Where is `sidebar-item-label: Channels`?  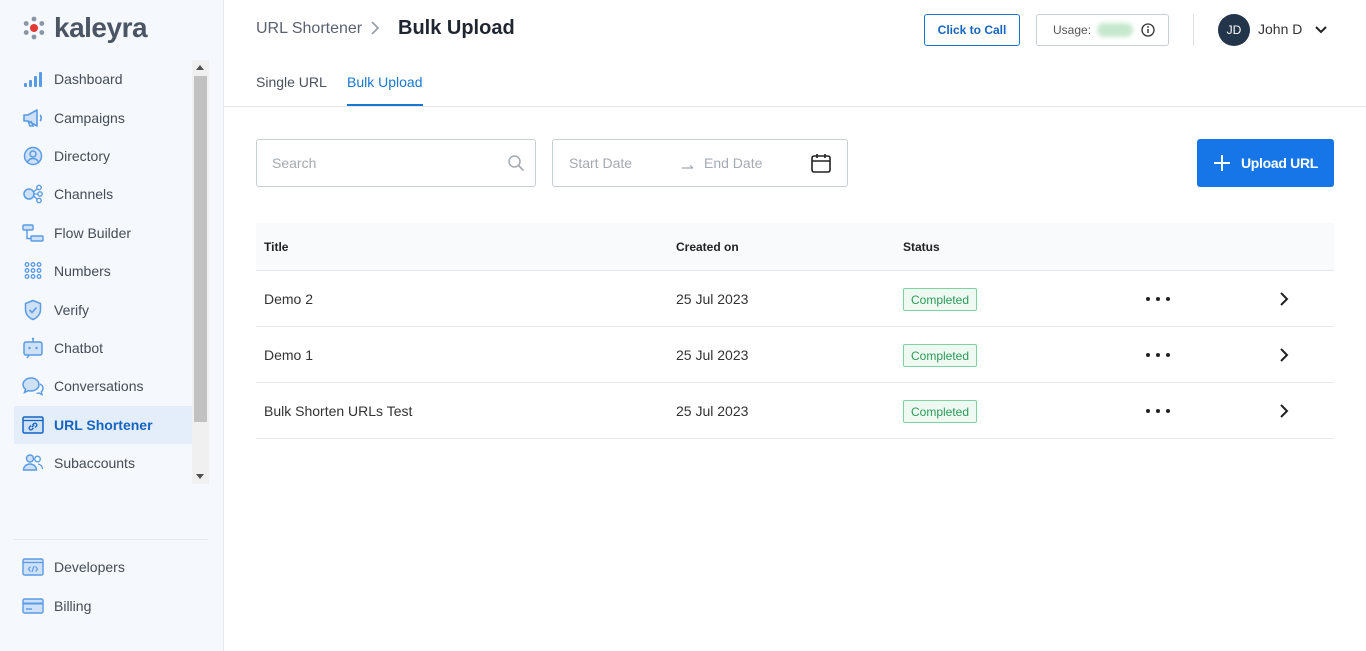
sidebar-item-label: Channels is located at coordinates (84, 194).